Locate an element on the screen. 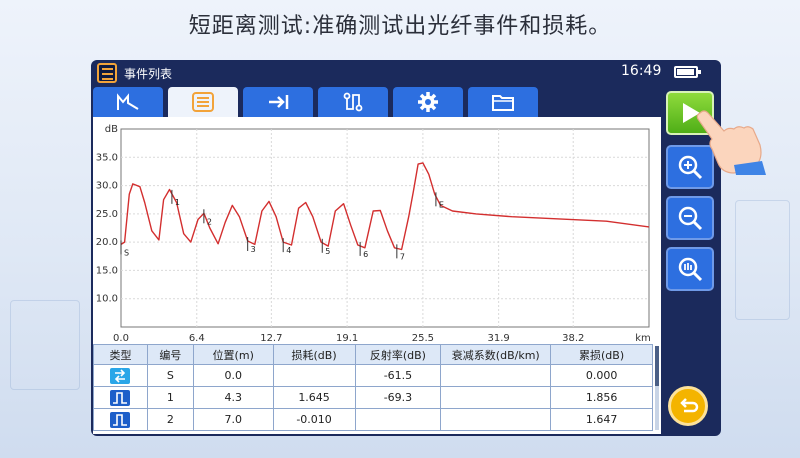  zoom-fit-button is located at coordinates (690, 269).